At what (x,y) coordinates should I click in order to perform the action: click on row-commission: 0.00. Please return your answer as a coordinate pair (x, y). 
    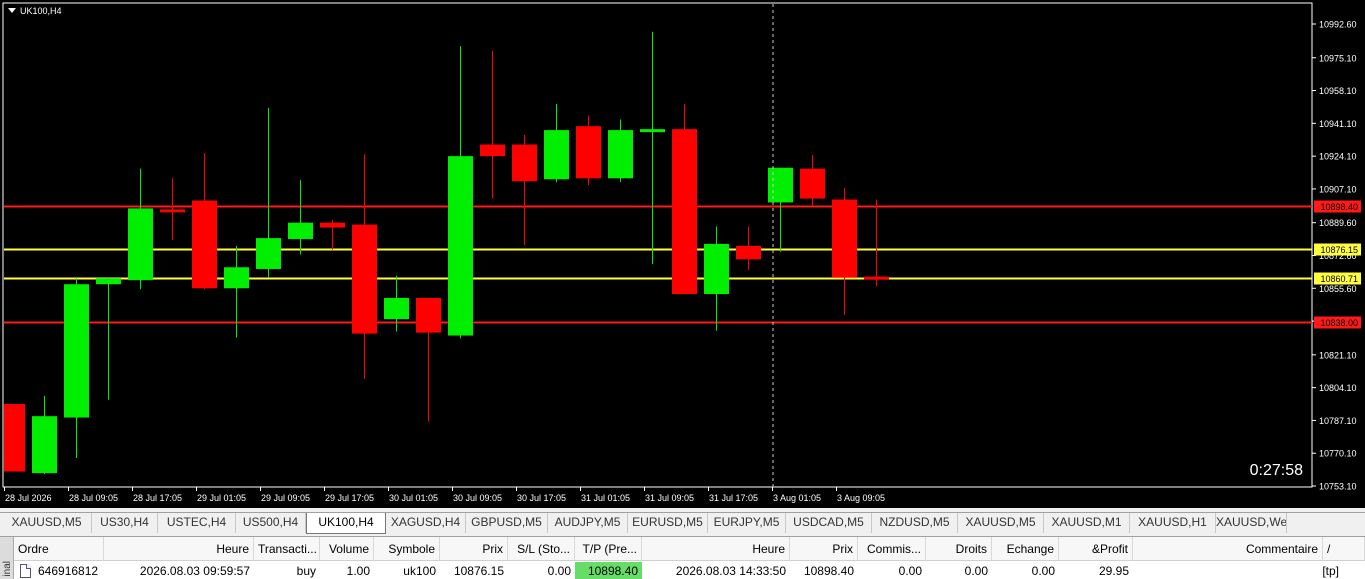
    Looking at the image, I should click on (892, 570).